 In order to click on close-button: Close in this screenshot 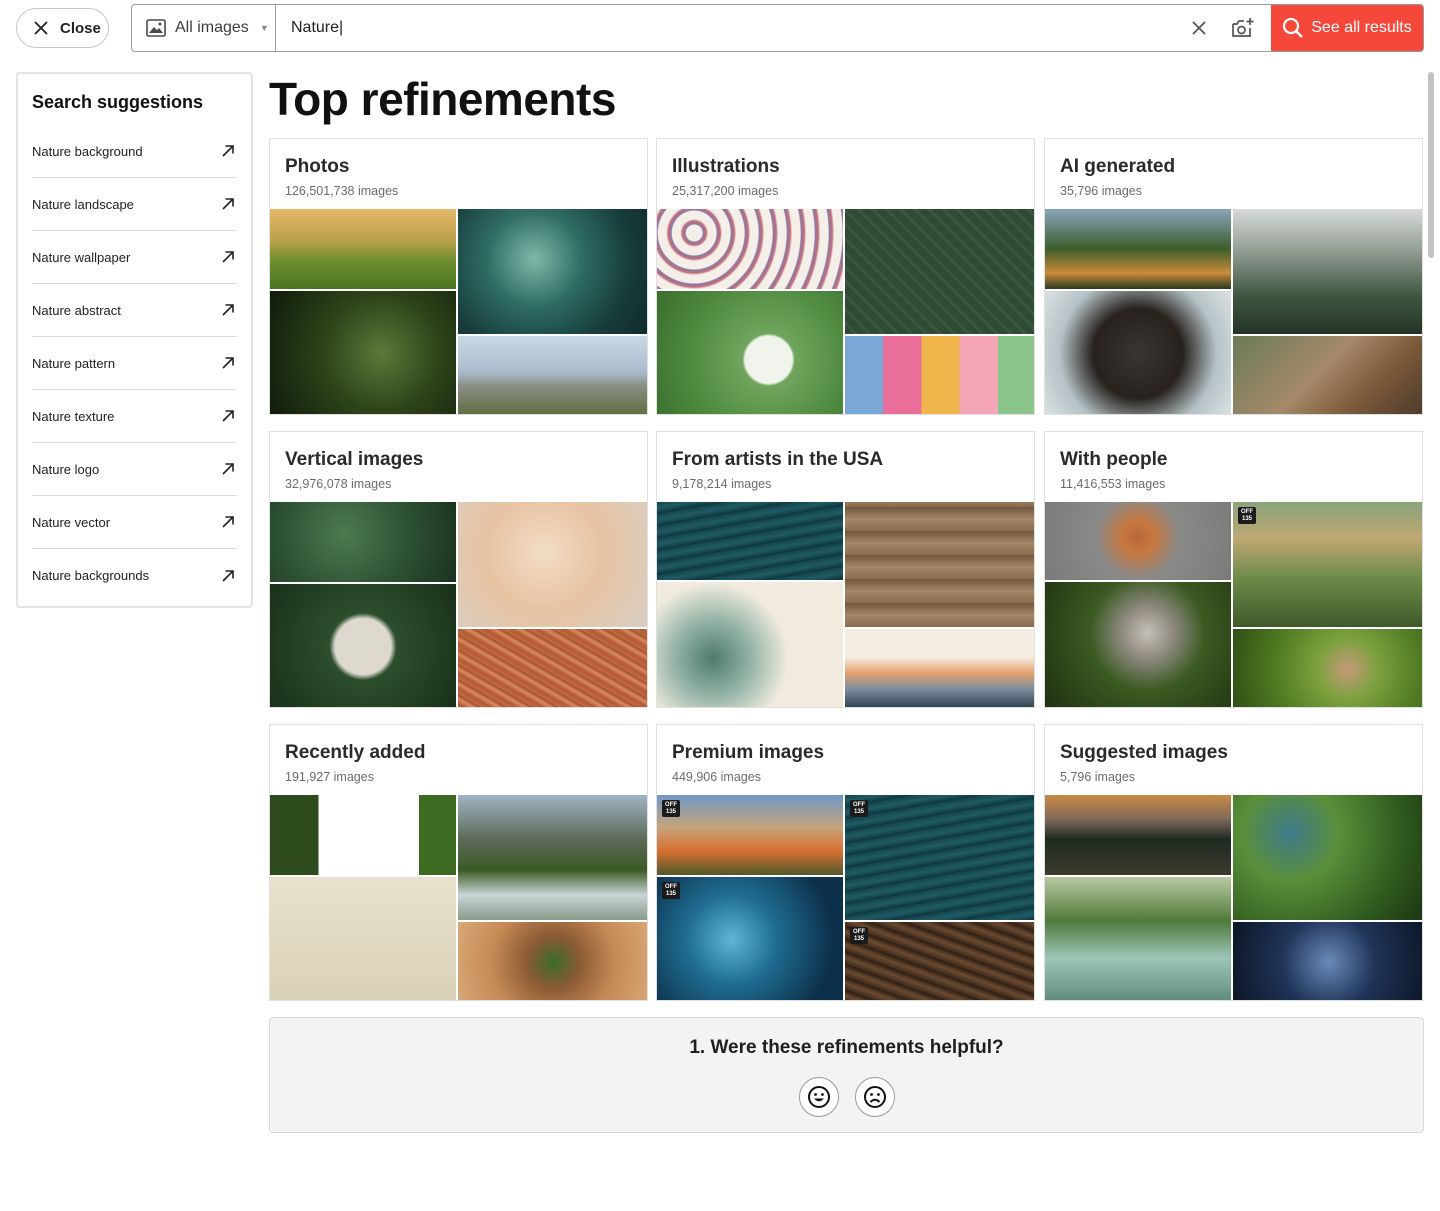, I will do `click(62, 28)`.